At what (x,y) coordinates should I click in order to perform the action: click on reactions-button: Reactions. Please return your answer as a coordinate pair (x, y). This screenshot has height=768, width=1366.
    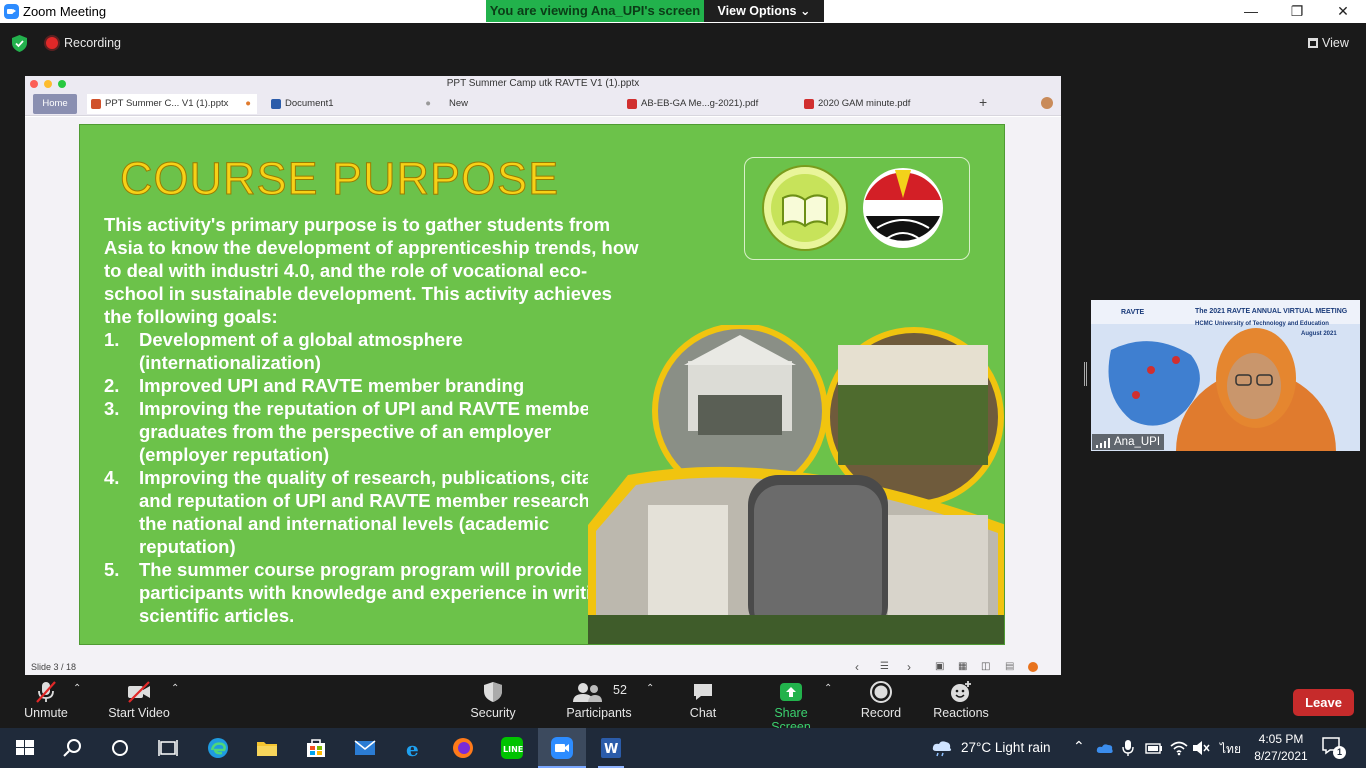
    Looking at the image, I should click on (961, 700).